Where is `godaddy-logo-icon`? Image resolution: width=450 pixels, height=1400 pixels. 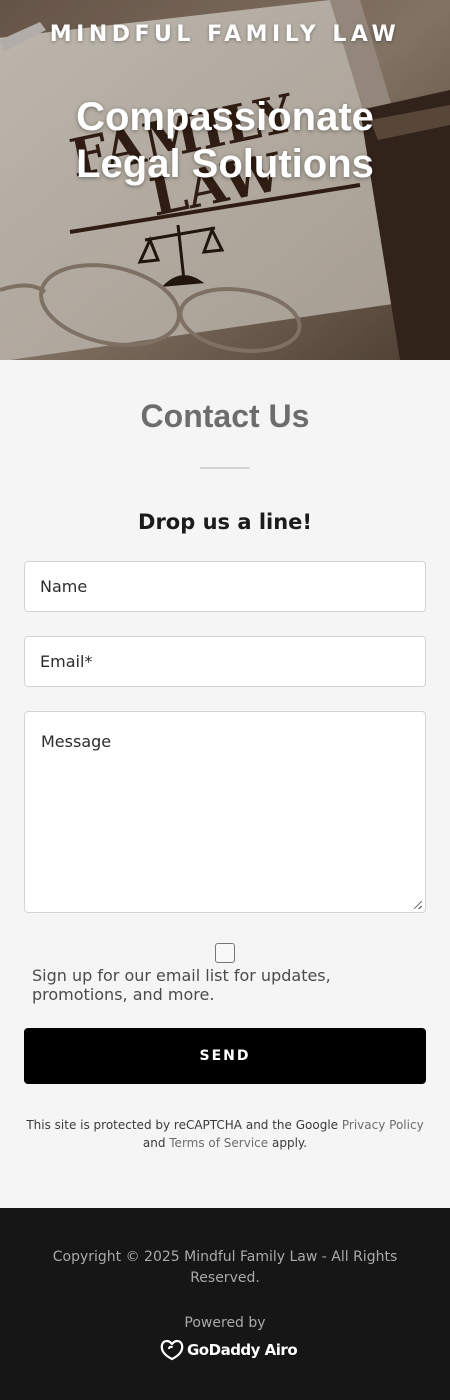
godaddy-logo-icon is located at coordinates (172, 1350).